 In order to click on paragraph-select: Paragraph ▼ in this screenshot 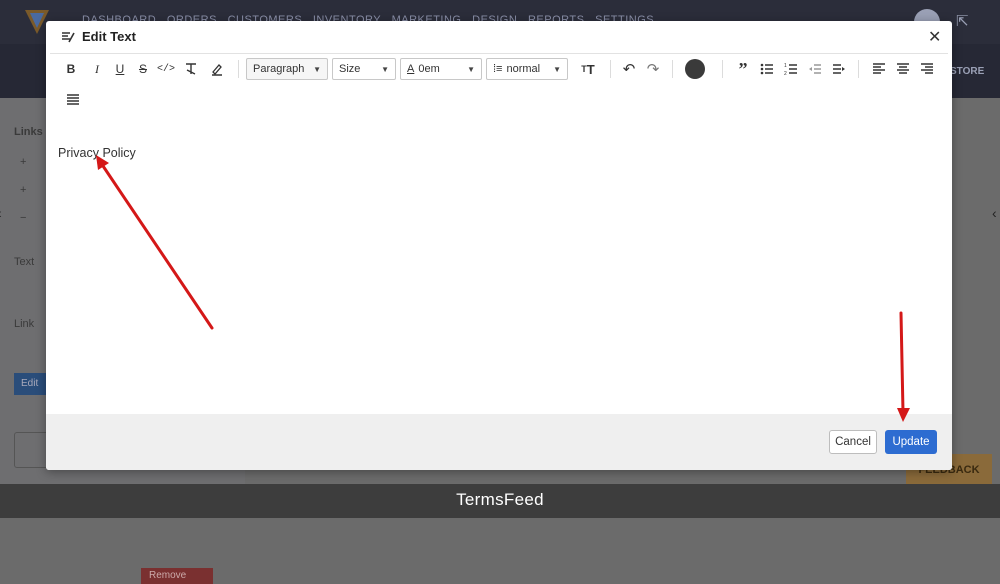, I will do `click(287, 69)`.